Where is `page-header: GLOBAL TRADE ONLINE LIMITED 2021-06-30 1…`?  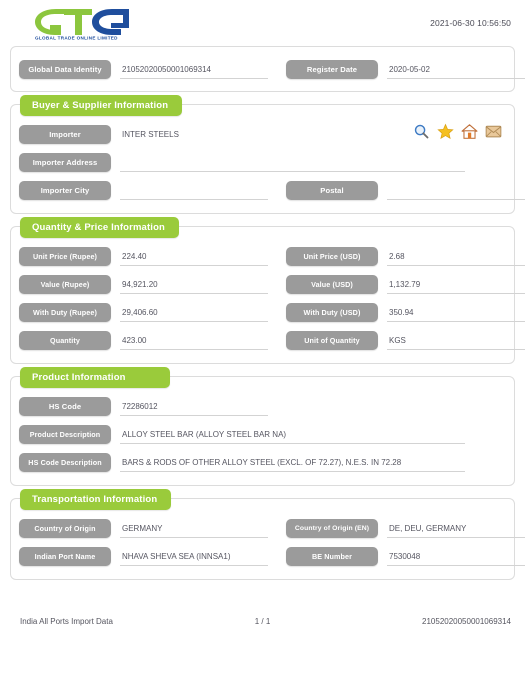
page-header: GLOBAL TRADE ONLINE LIMITED 2021-06-30 1… is located at coordinates (262, 23).